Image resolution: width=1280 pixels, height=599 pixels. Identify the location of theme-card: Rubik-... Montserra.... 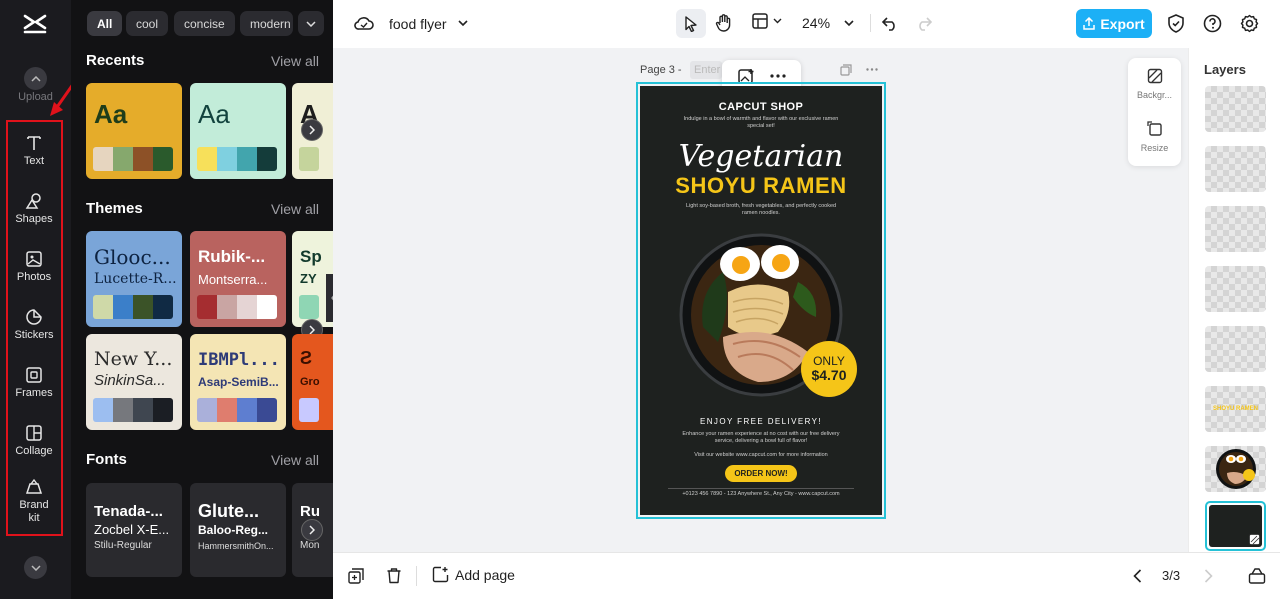
(238, 279).